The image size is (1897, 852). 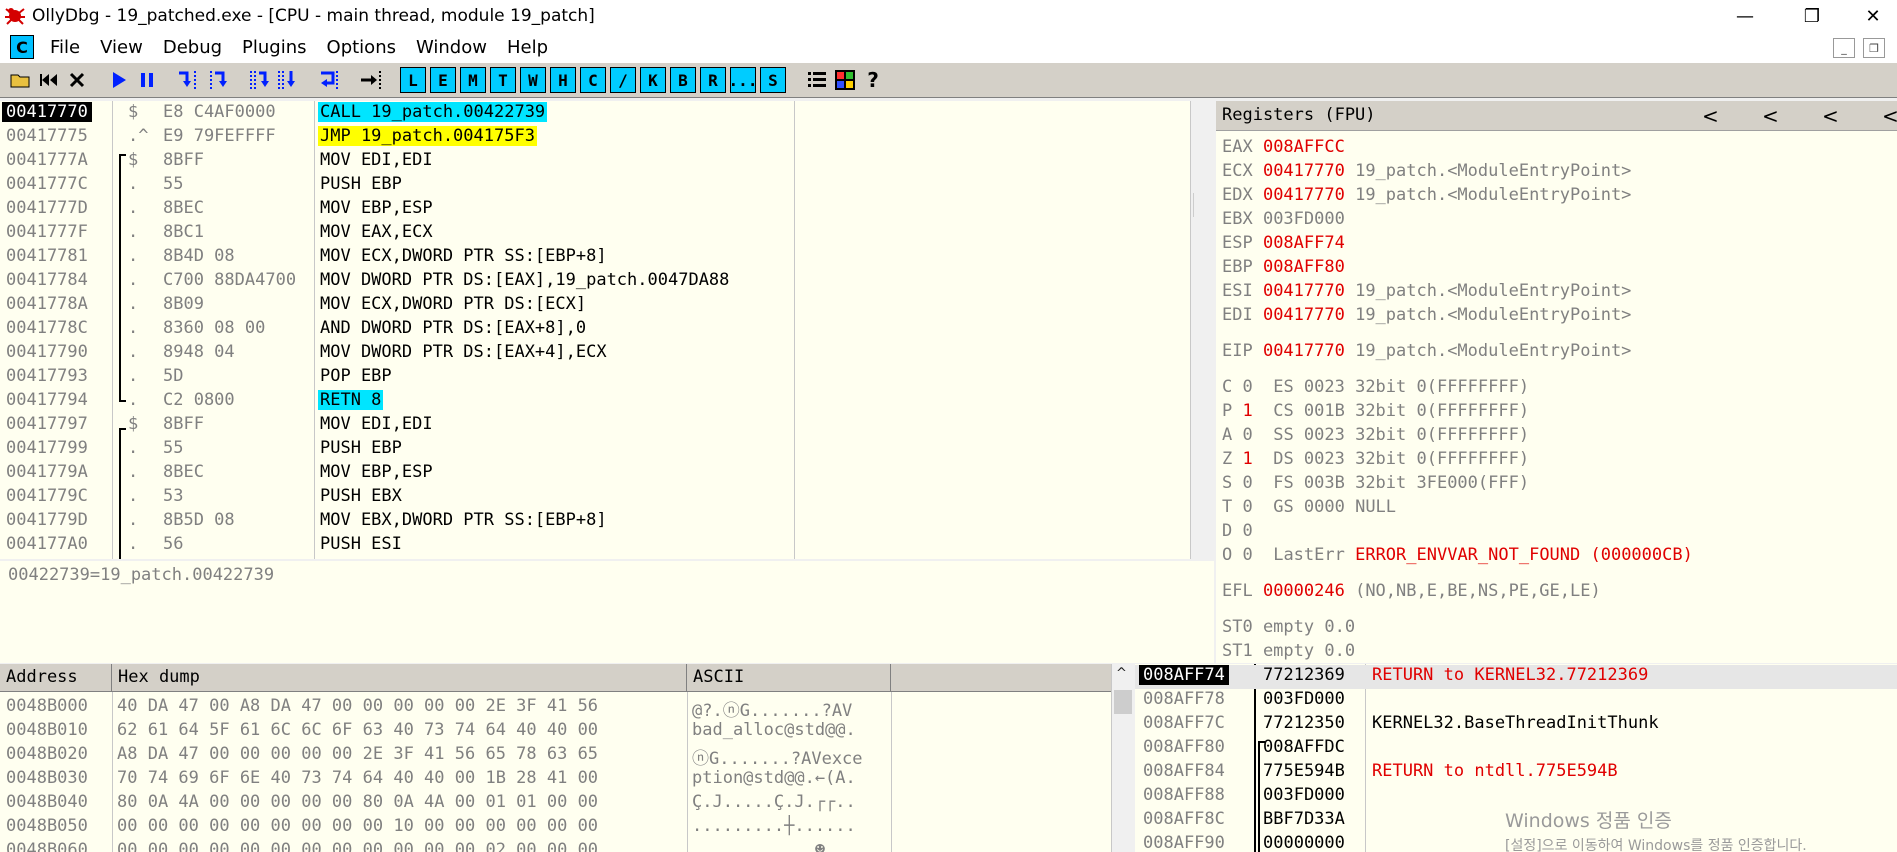 I want to click on source-button: S, so click(x=773, y=80).